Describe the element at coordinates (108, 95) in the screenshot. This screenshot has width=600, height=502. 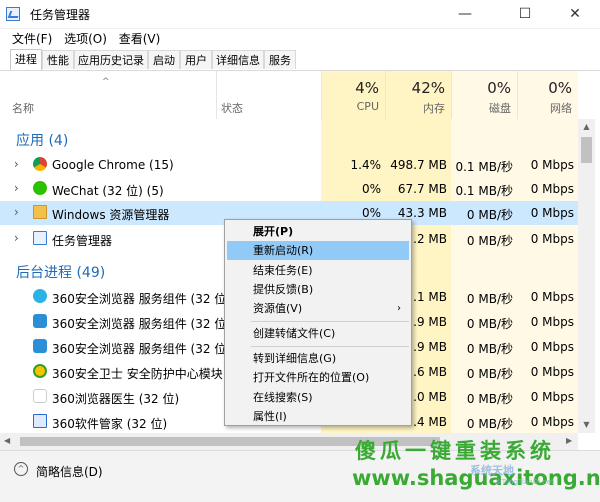
I see `column-header-name: ^ 名称` at that location.